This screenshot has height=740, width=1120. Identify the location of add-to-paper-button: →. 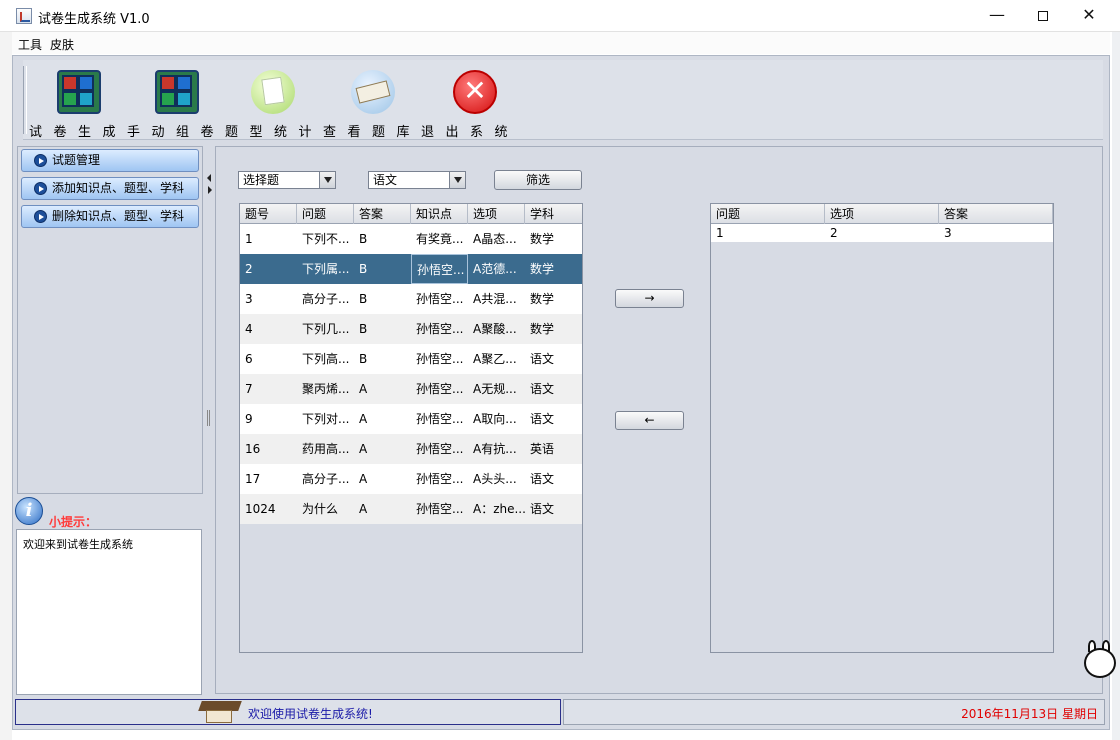
(649, 298).